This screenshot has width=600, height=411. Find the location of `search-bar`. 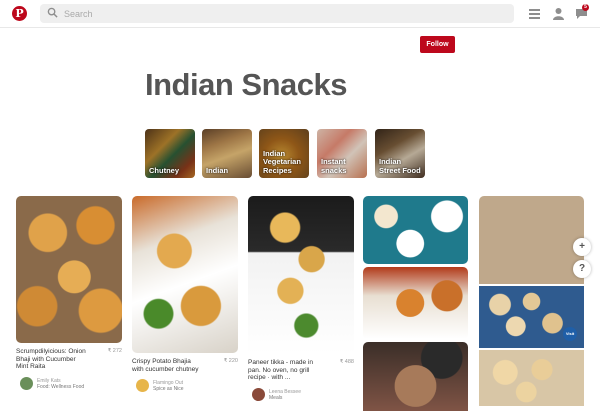

search-bar is located at coordinates (277, 13).